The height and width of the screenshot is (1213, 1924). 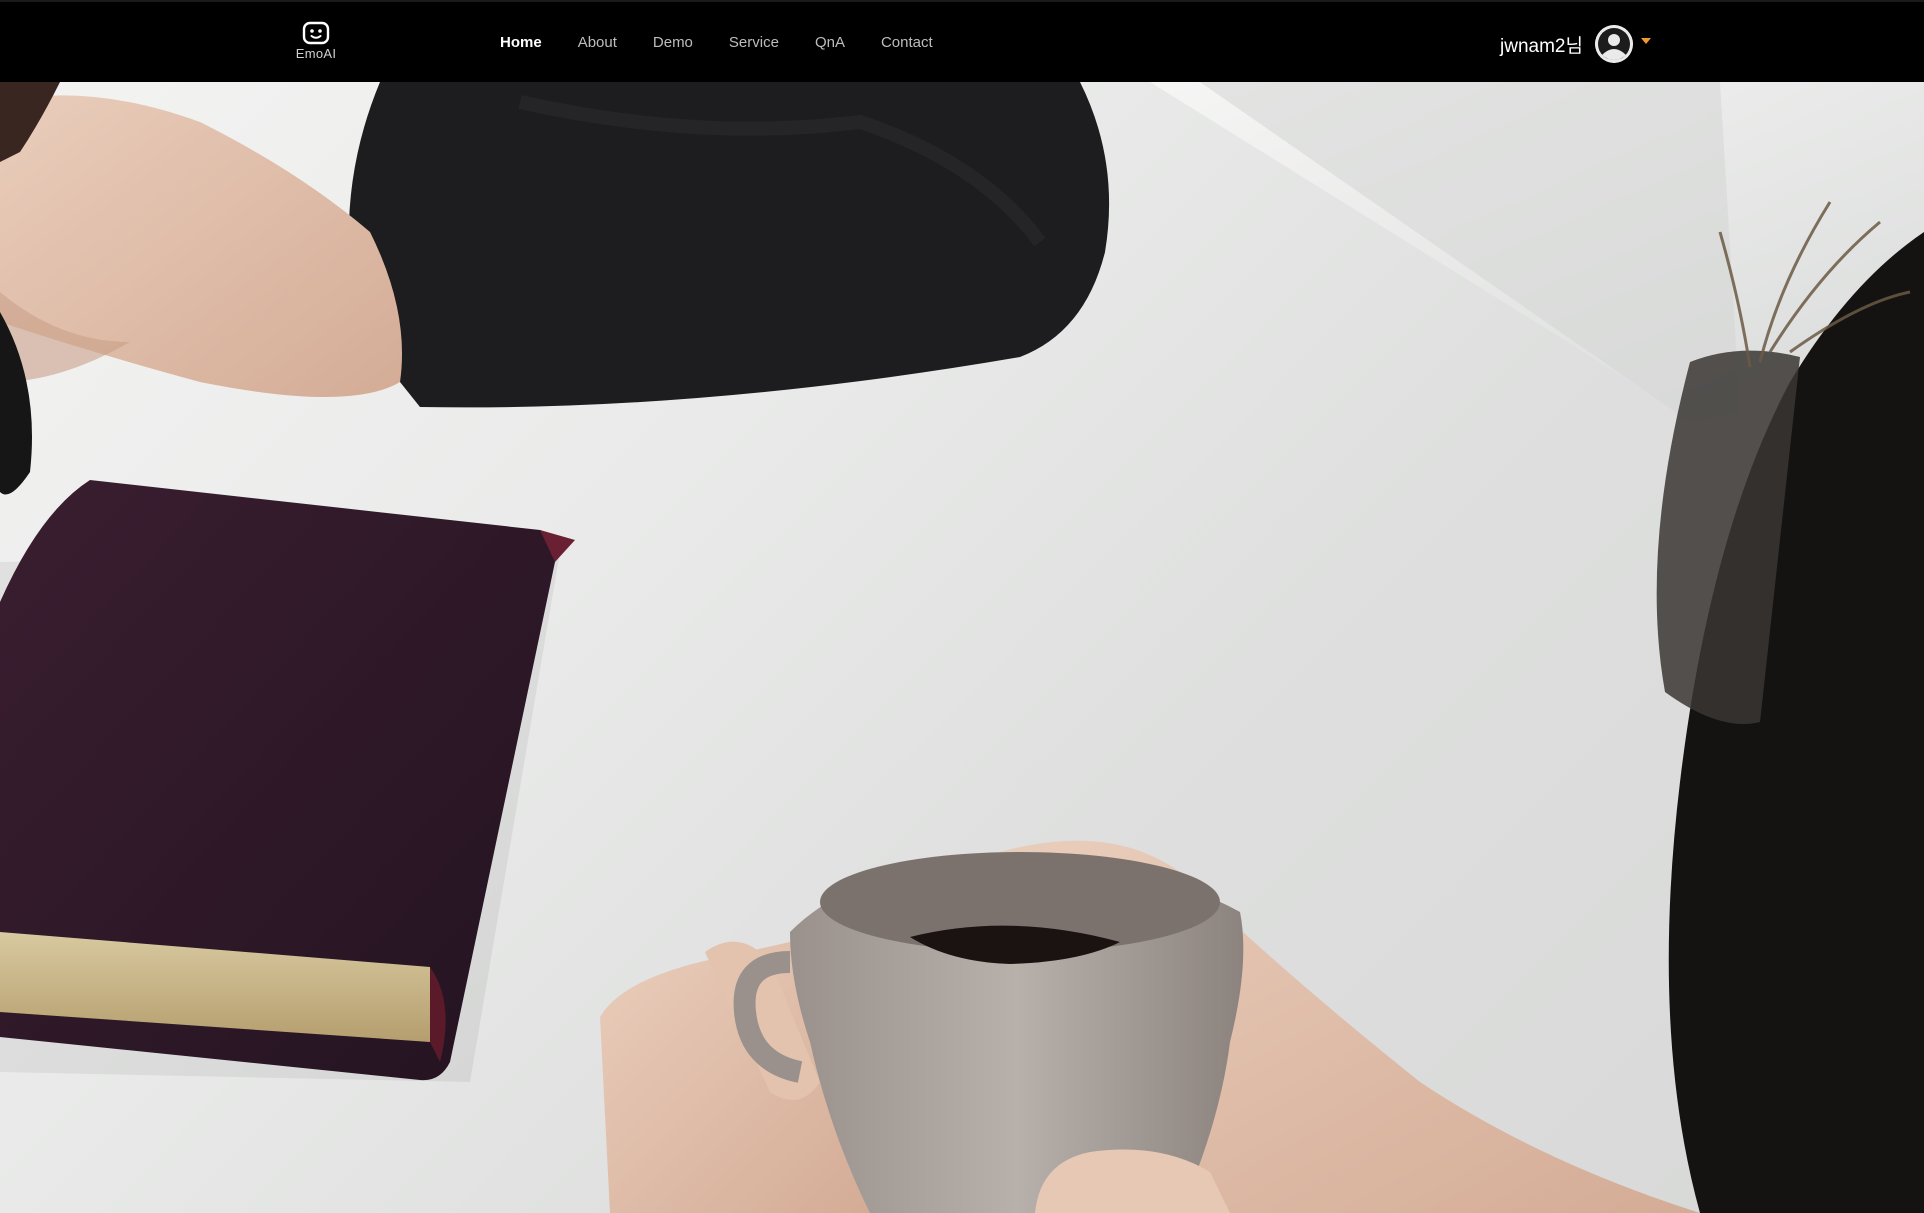 I want to click on nav-link-home: Home, so click(x=521, y=43).